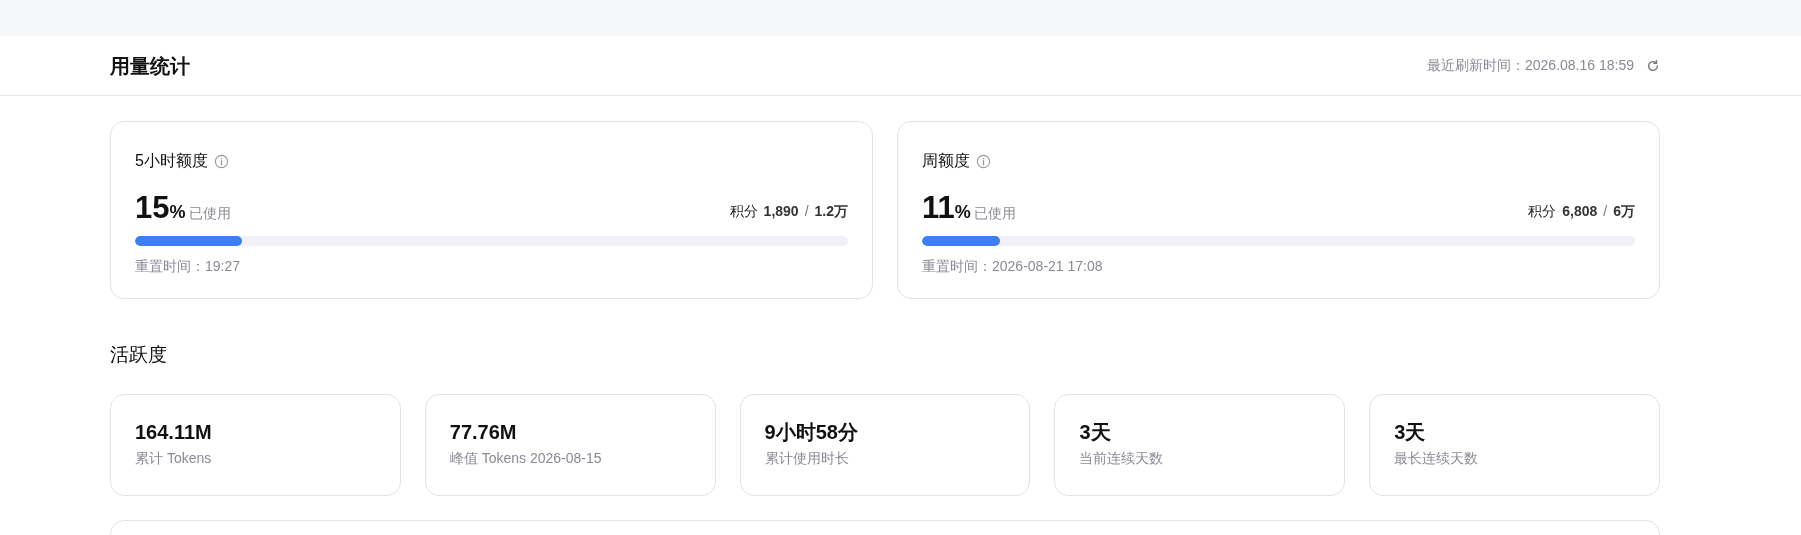 The height and width of the screenshot is (535, 1801). What do you see at coordinates (807, 458) in the screenshot?
I see `stat-label: 累计使用时长` at bounding box center [807, 458].